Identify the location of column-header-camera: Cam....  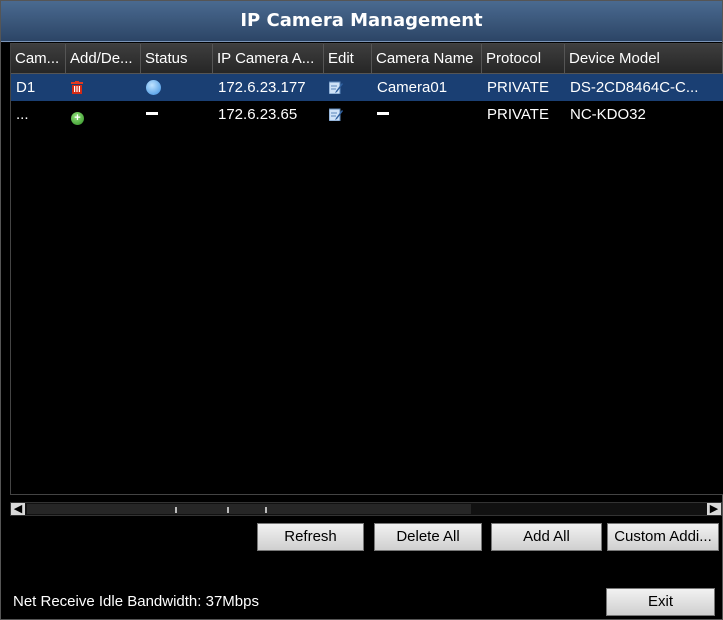
(38, 58).